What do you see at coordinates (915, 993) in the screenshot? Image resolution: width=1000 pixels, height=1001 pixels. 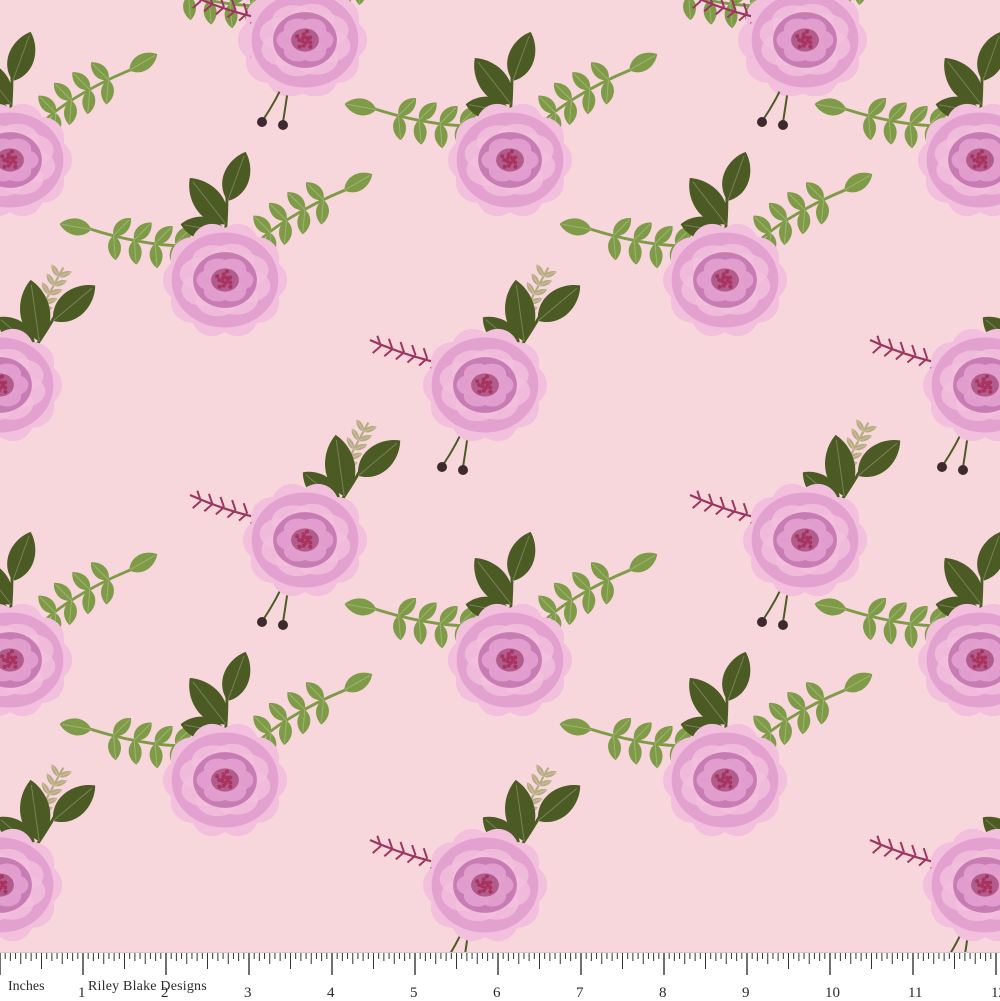 I see `ruler-number: 11` at bounding box center [915, 993].